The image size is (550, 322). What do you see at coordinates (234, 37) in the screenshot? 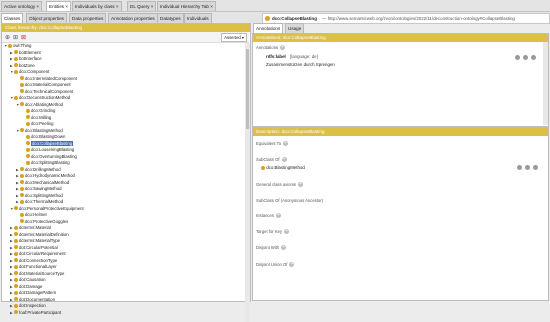
I see `asserted-dropdown: Asserted ▾` at bounding box center [234, 37].